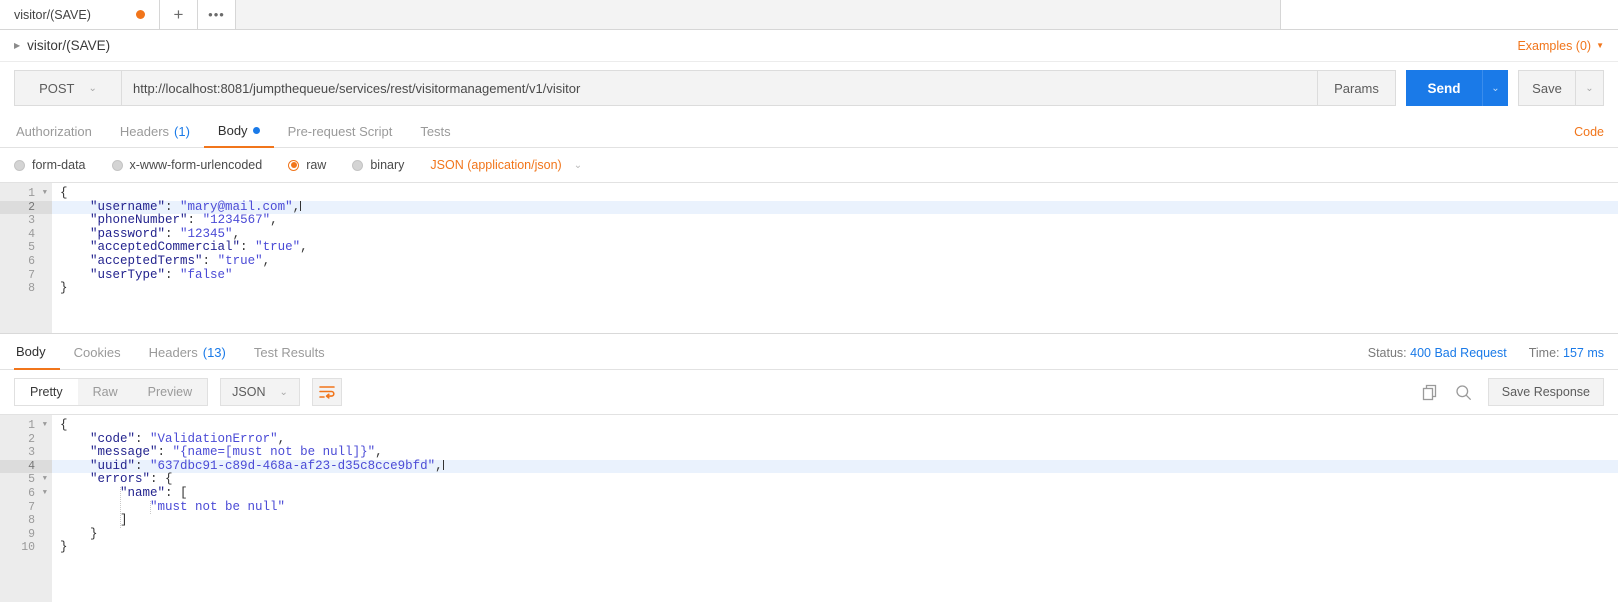 The image size is (1618, 602). Describe the element at coordinates (31, 221) in the screenshot. I see `request-line-number: 3` at that location.